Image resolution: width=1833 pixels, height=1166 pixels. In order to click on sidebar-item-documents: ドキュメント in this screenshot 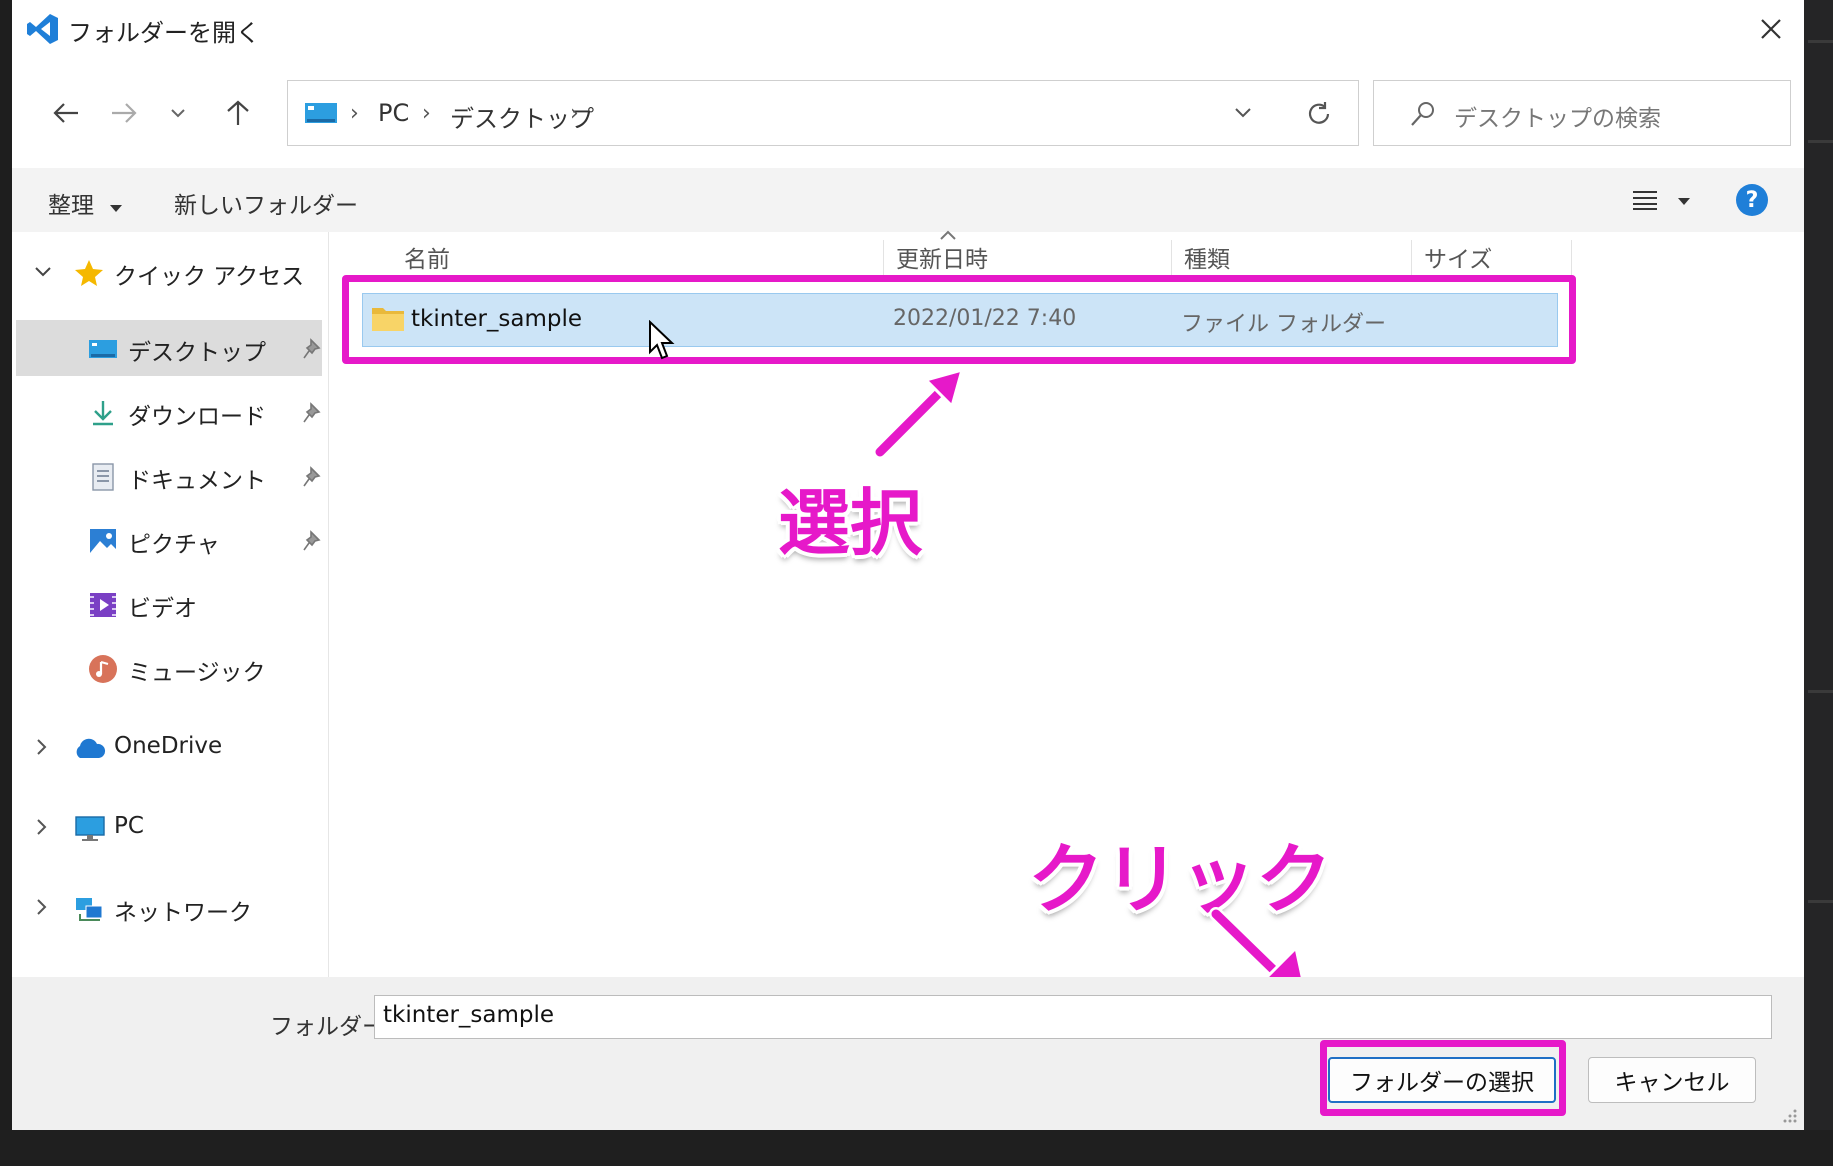, I will do `click(169, 476)`.